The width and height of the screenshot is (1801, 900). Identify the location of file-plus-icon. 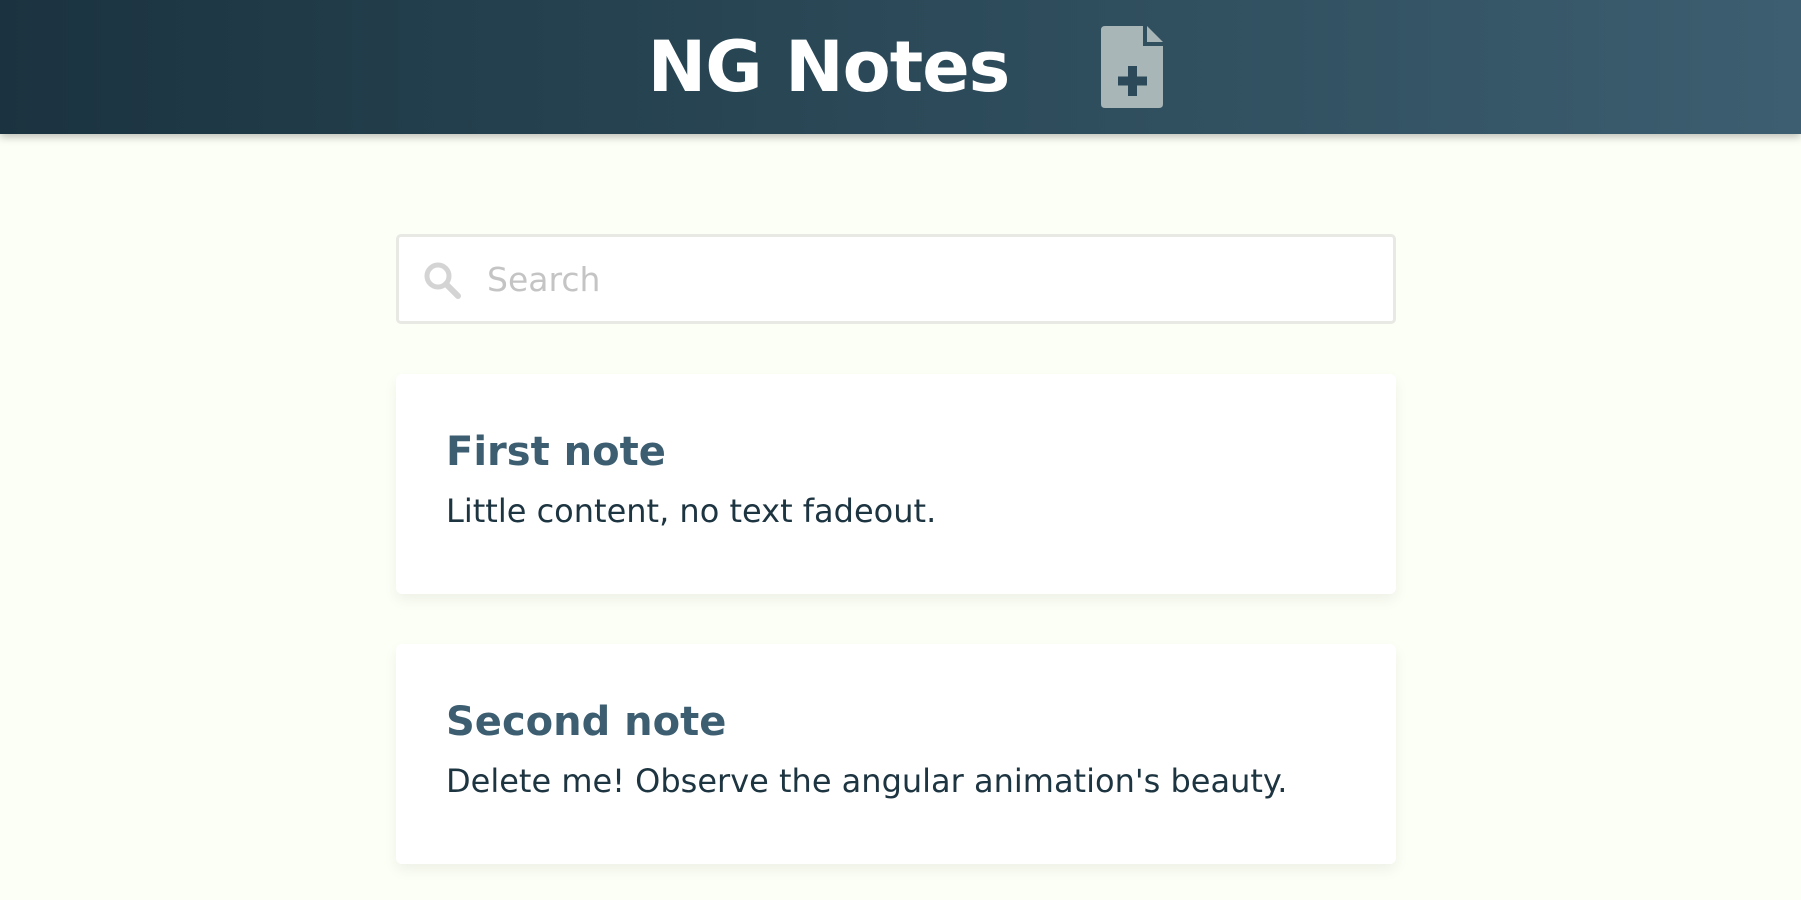
(1132, 67).